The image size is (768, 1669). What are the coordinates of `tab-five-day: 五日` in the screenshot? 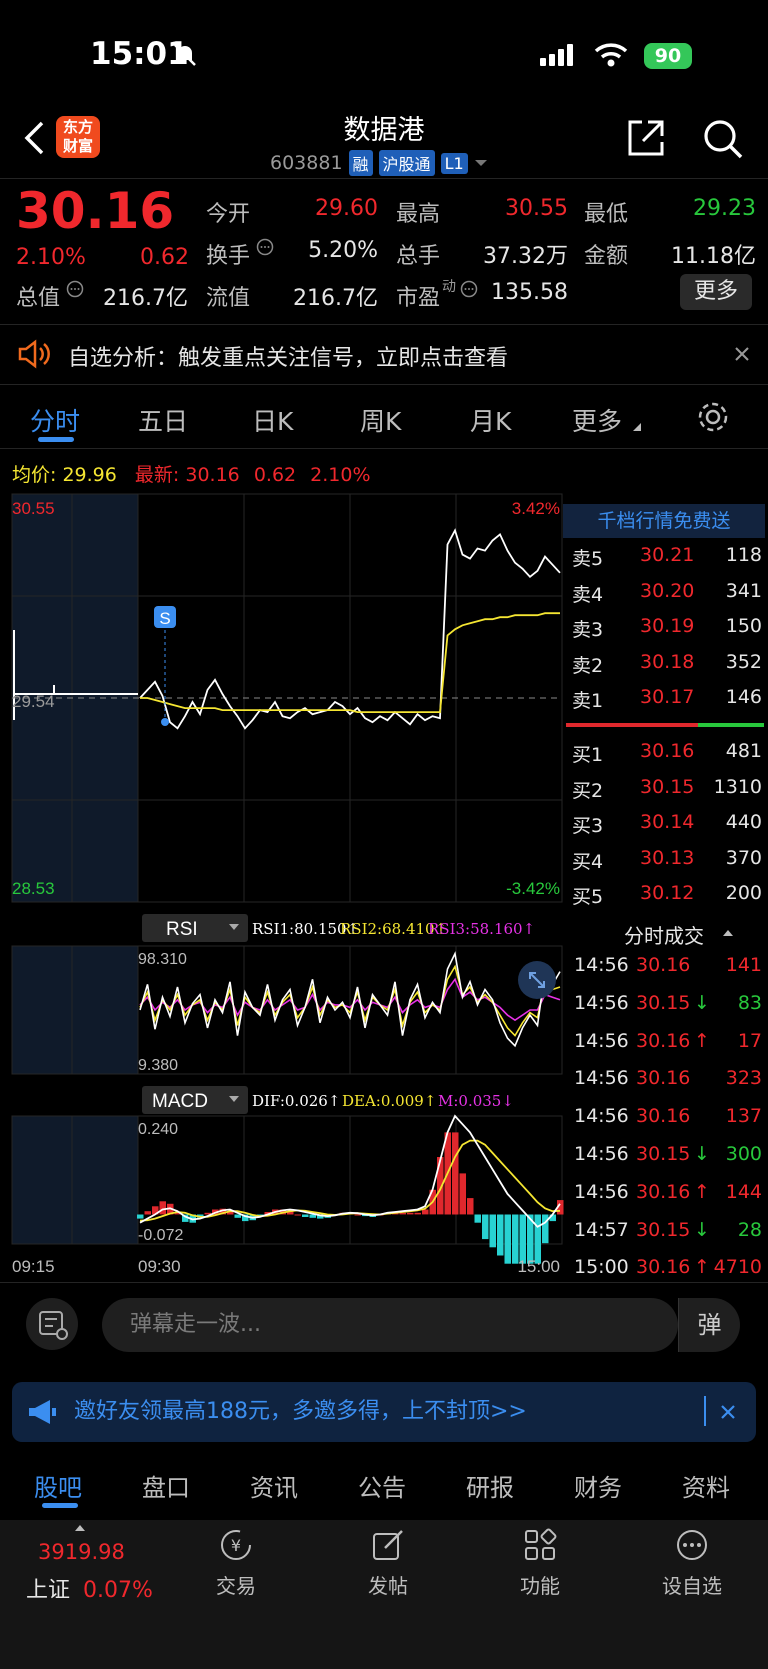 It's located at (163, 420).